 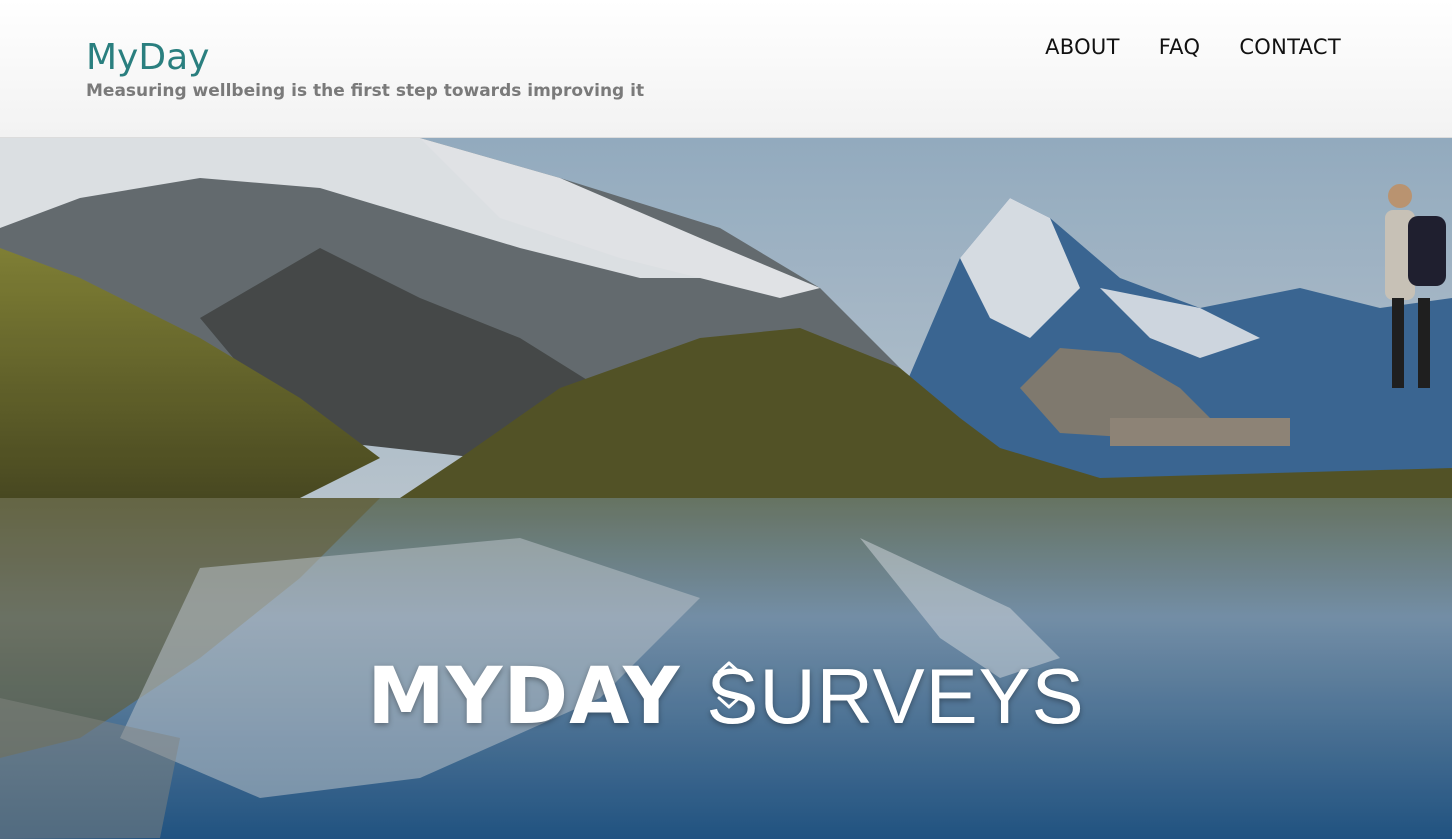 I want to click on chevron-down-icon, so click(x=729, y=703).